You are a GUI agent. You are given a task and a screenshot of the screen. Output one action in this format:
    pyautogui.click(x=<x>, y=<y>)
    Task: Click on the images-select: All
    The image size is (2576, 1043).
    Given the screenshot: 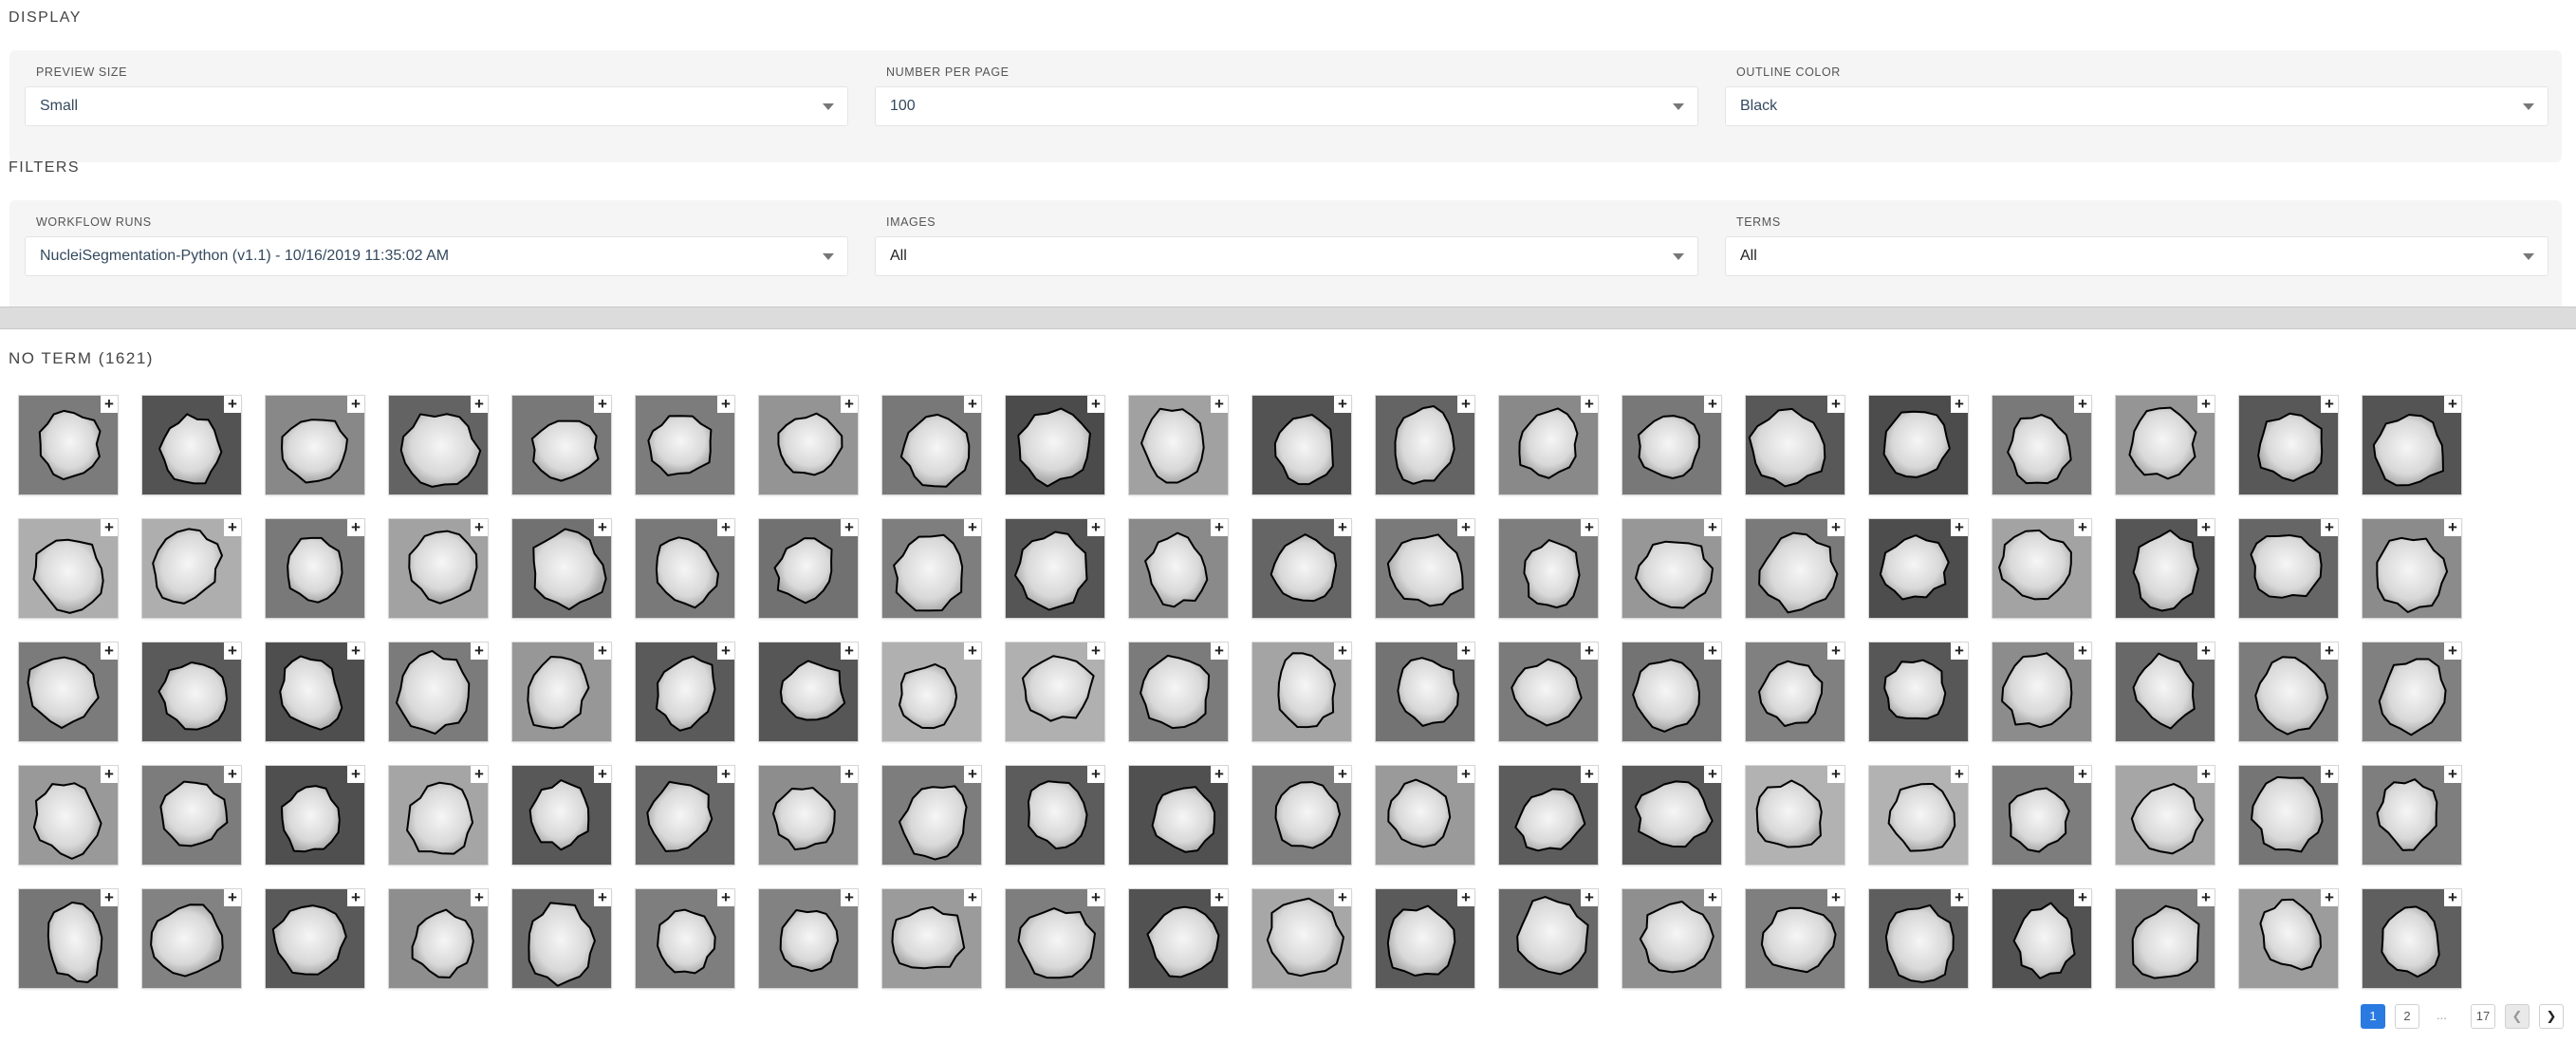 What is the action you would take?
    pyautogui.click(x=1286, y=256)
    